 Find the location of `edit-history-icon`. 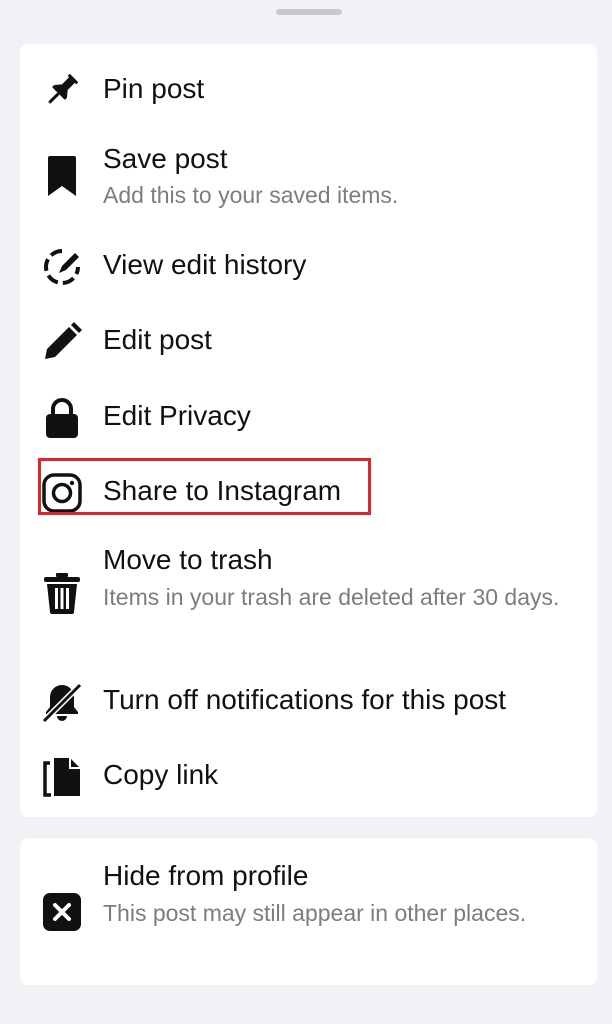

edit-history-icon is located at coordinates (62, 267).